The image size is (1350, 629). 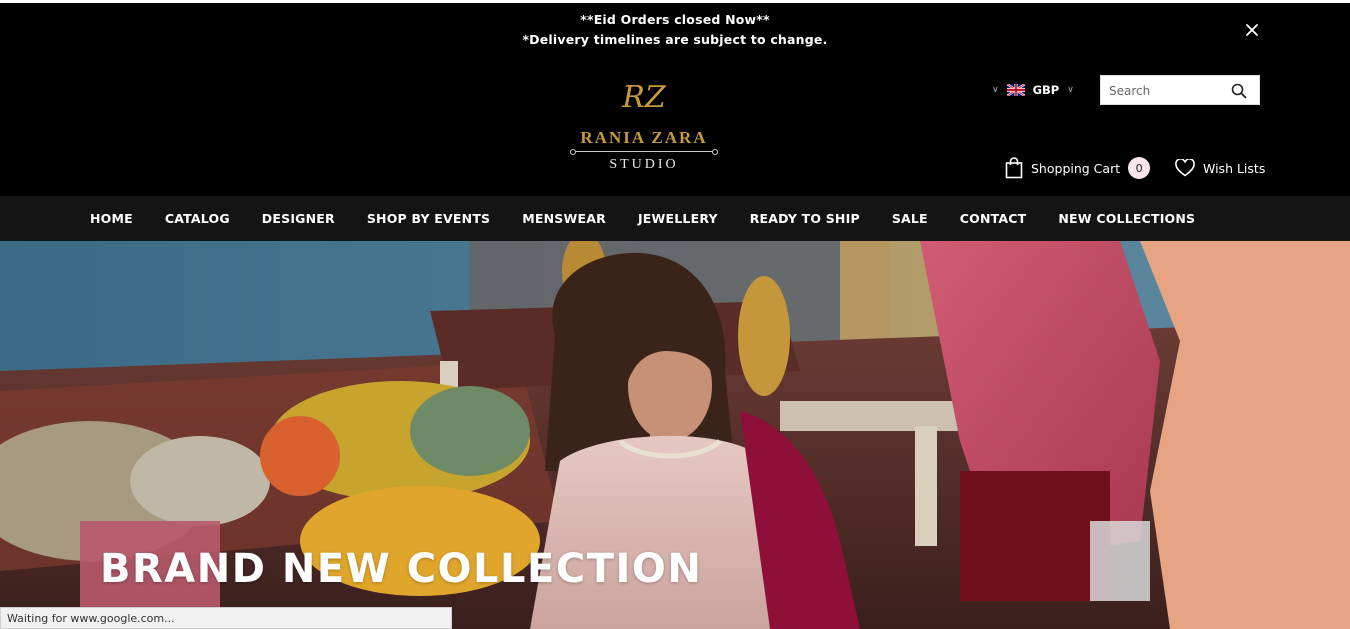 I want to click on search-box, so click(x=1180, y=90).